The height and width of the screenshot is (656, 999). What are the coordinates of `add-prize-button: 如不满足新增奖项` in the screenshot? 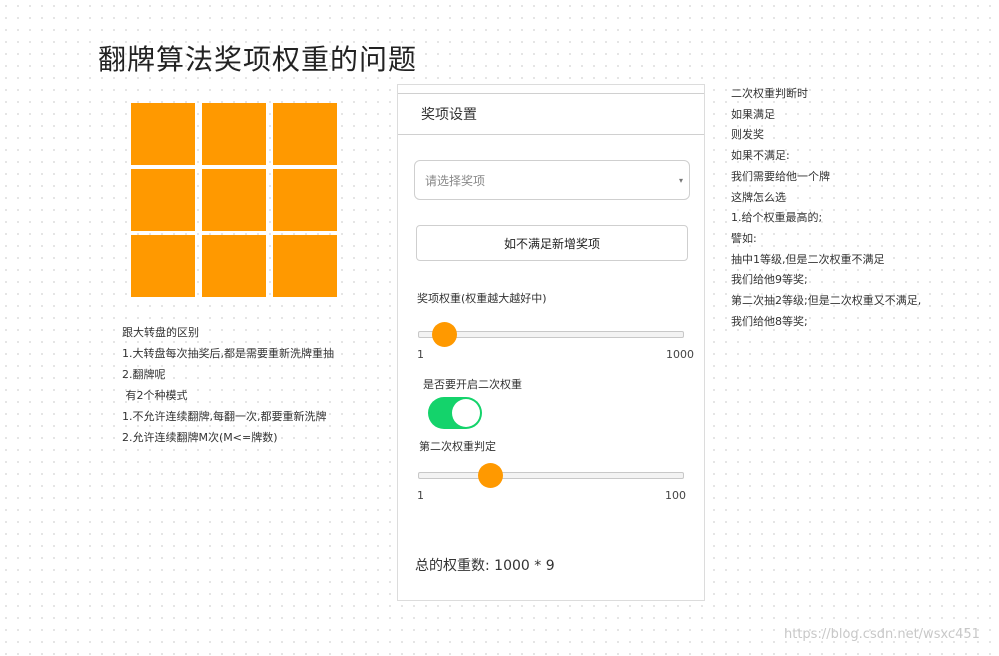 It's located at (552, 243).